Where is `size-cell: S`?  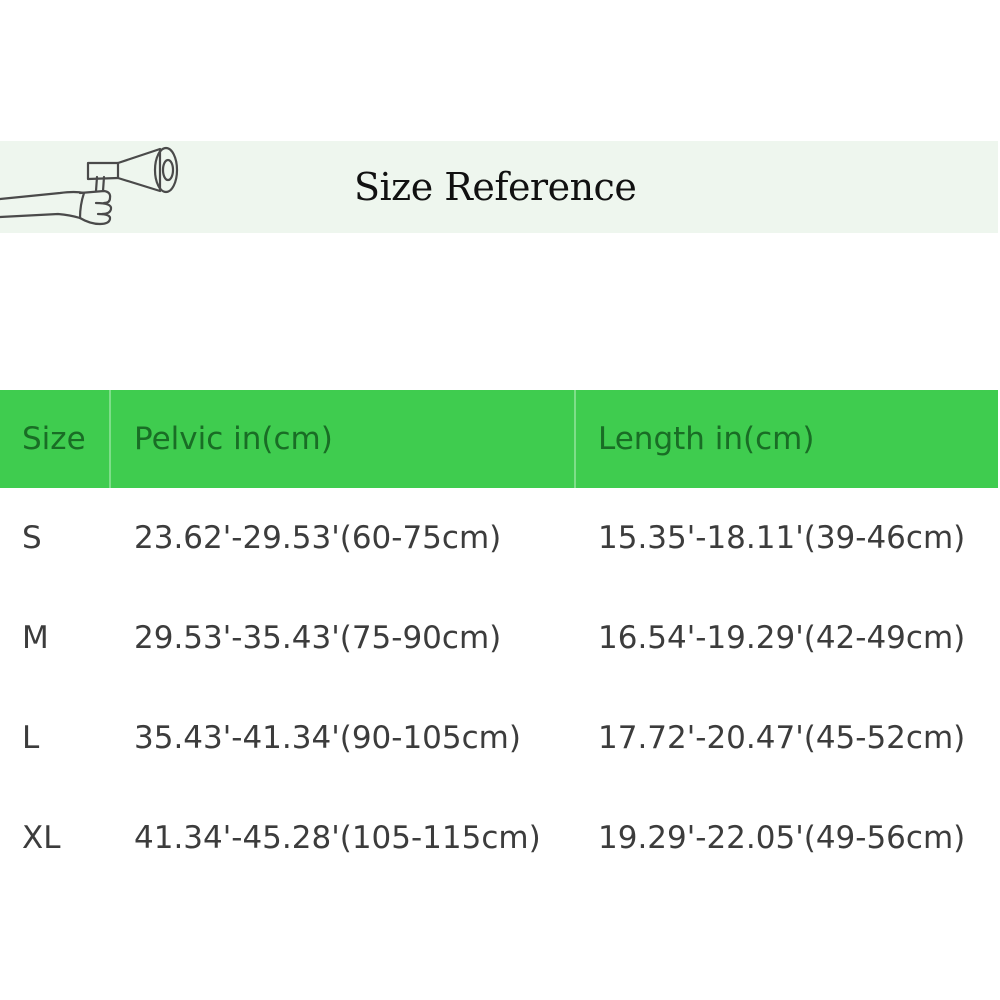
size-cell: S is located at coordinates (32, 538).